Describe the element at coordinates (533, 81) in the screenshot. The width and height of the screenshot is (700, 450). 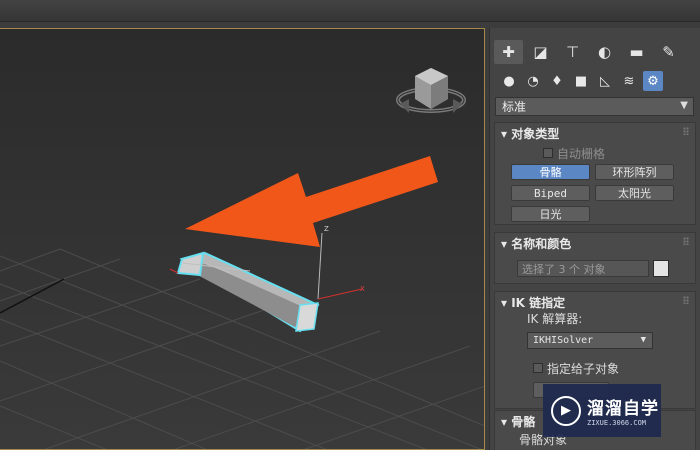
I see `shapes-icon: ◔` at that location.